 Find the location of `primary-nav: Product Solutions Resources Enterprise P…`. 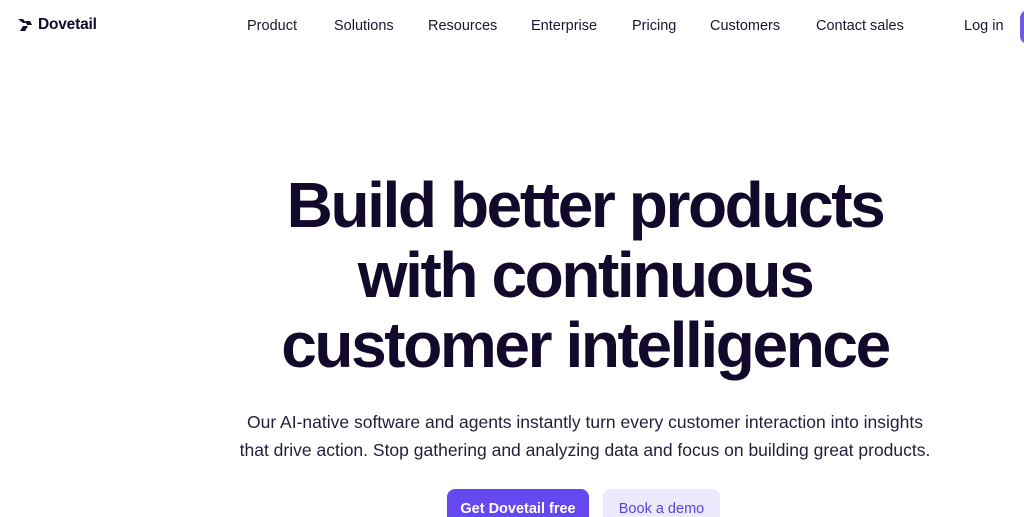

primary-nav: Product Solutions Resources Enterprise P… is located at coordinates (512, 28).